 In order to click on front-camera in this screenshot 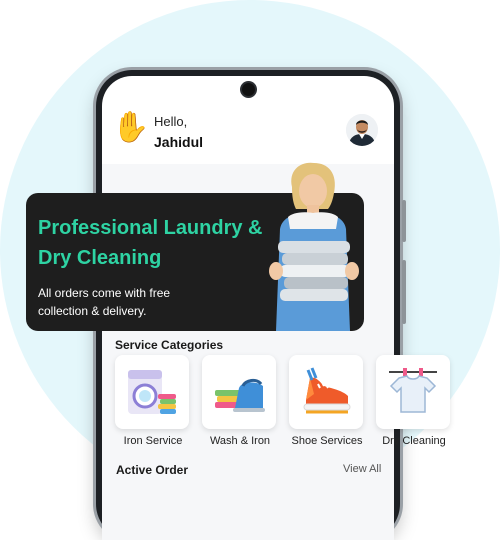, I will do `click(248, 89)`.